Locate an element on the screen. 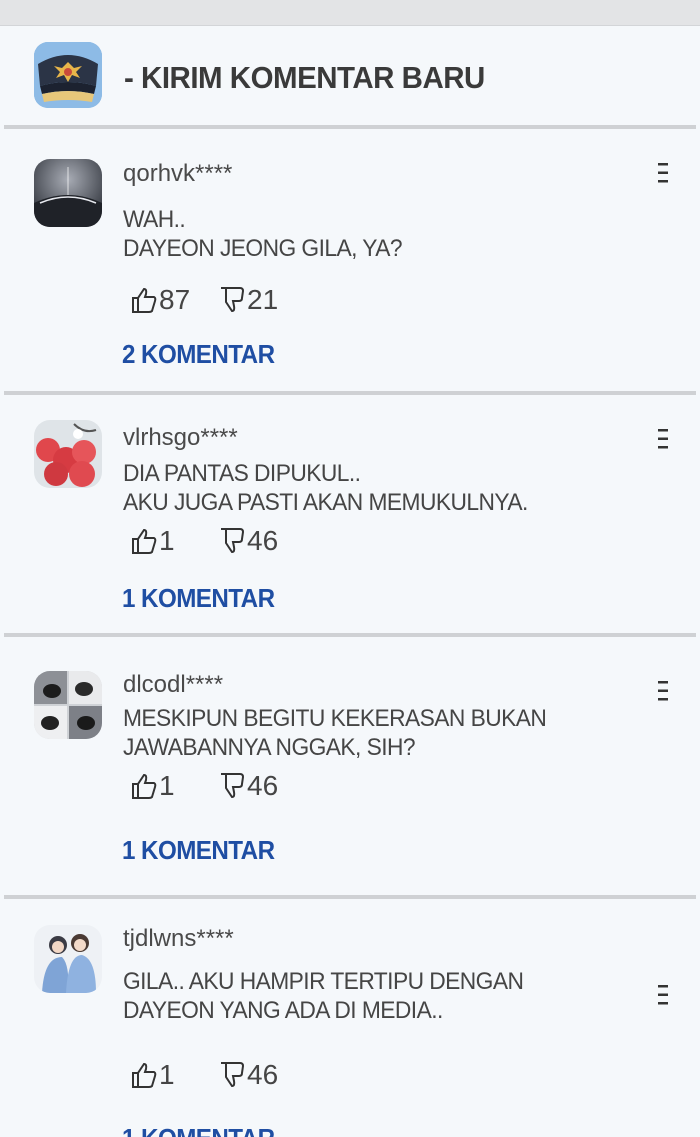  dislike-button: 21 is located at coordinates (248, 300).